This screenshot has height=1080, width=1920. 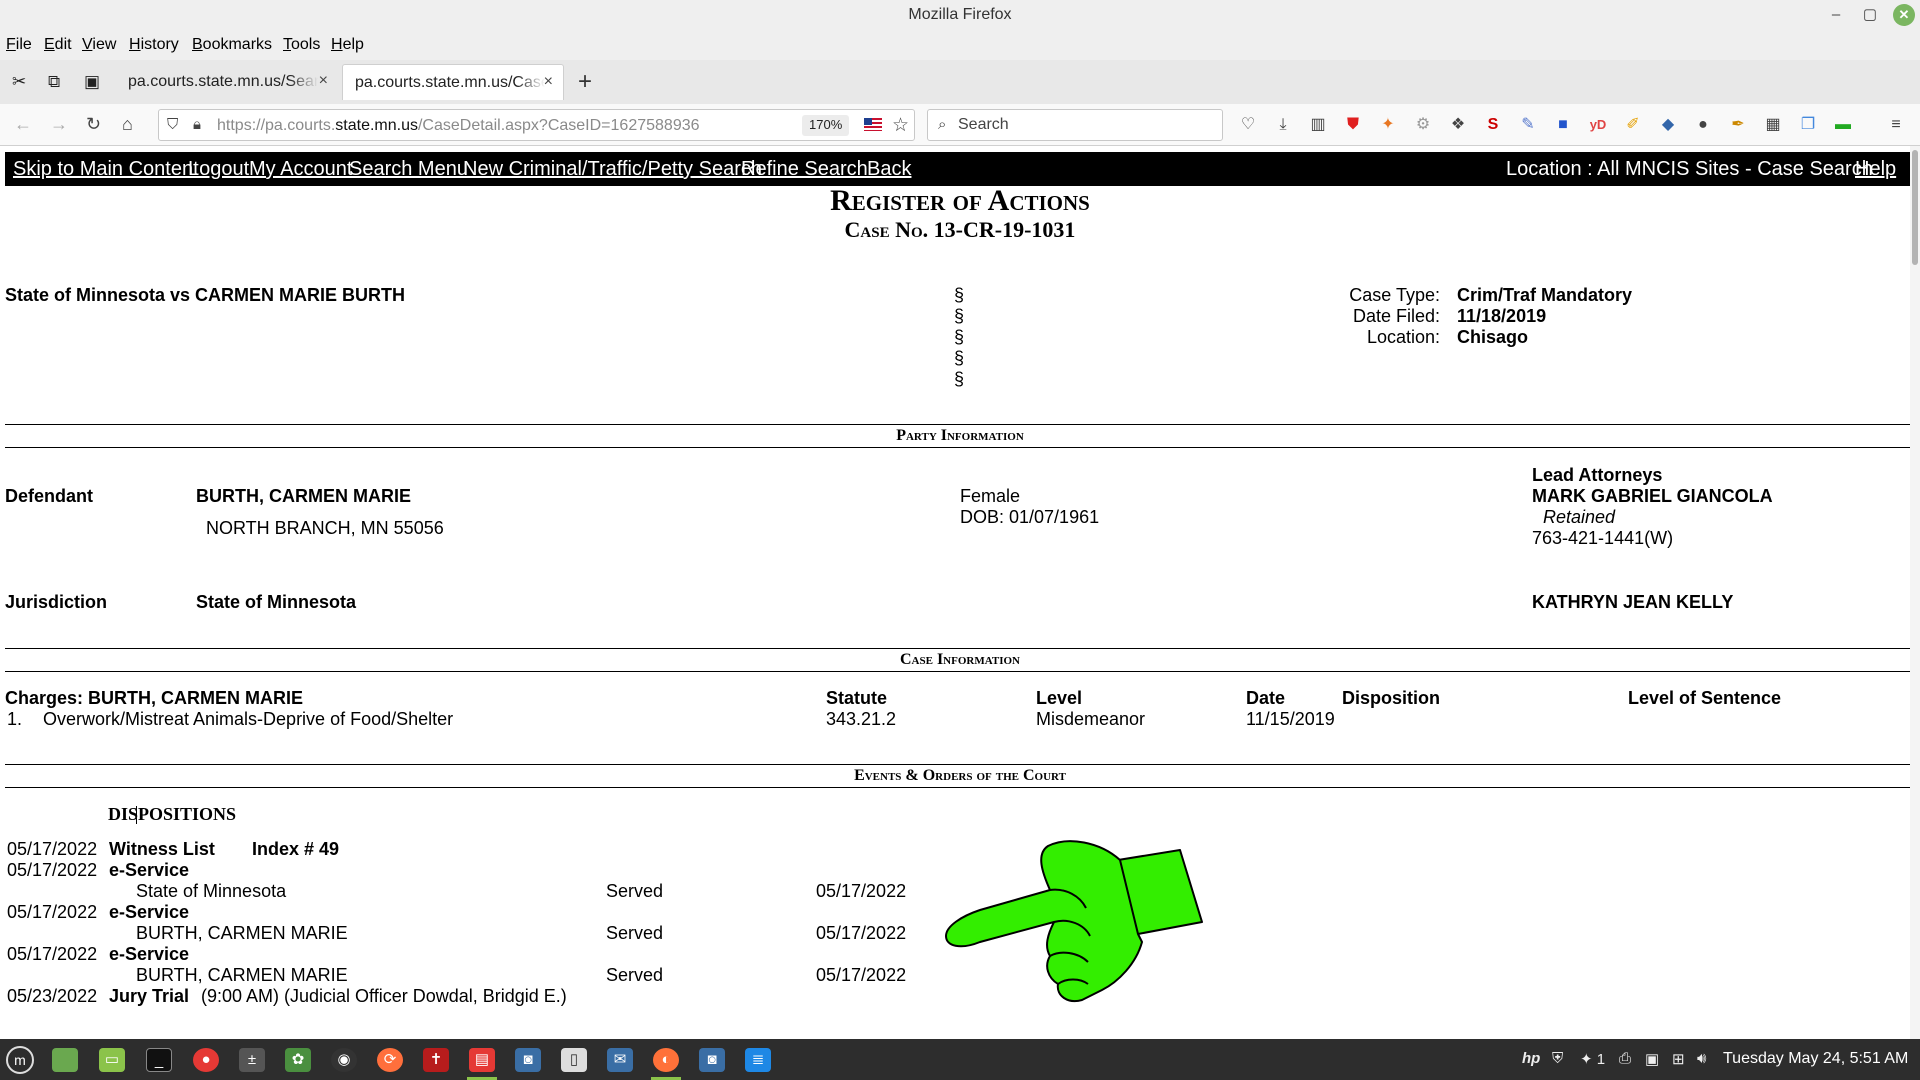 What do you see at coordinates (1701, 1058) in the screenshot?
I see `volume-icon: 🔊︎` at bounding box center [1701, 1058].